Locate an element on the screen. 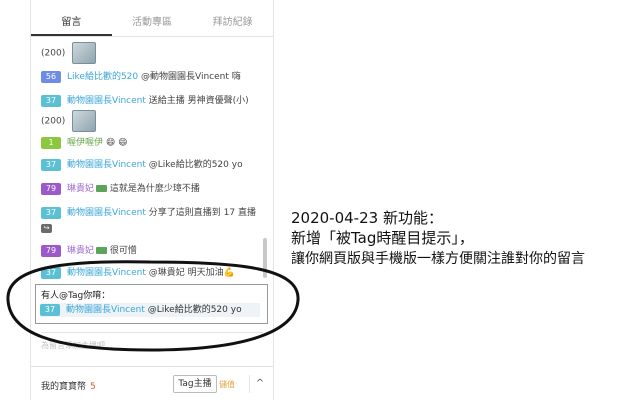 Image resolution: width=640 pixels, height=401 pixels. list-item: 79 琳貴妃 很可憎 is located at coordinates (89, 251).